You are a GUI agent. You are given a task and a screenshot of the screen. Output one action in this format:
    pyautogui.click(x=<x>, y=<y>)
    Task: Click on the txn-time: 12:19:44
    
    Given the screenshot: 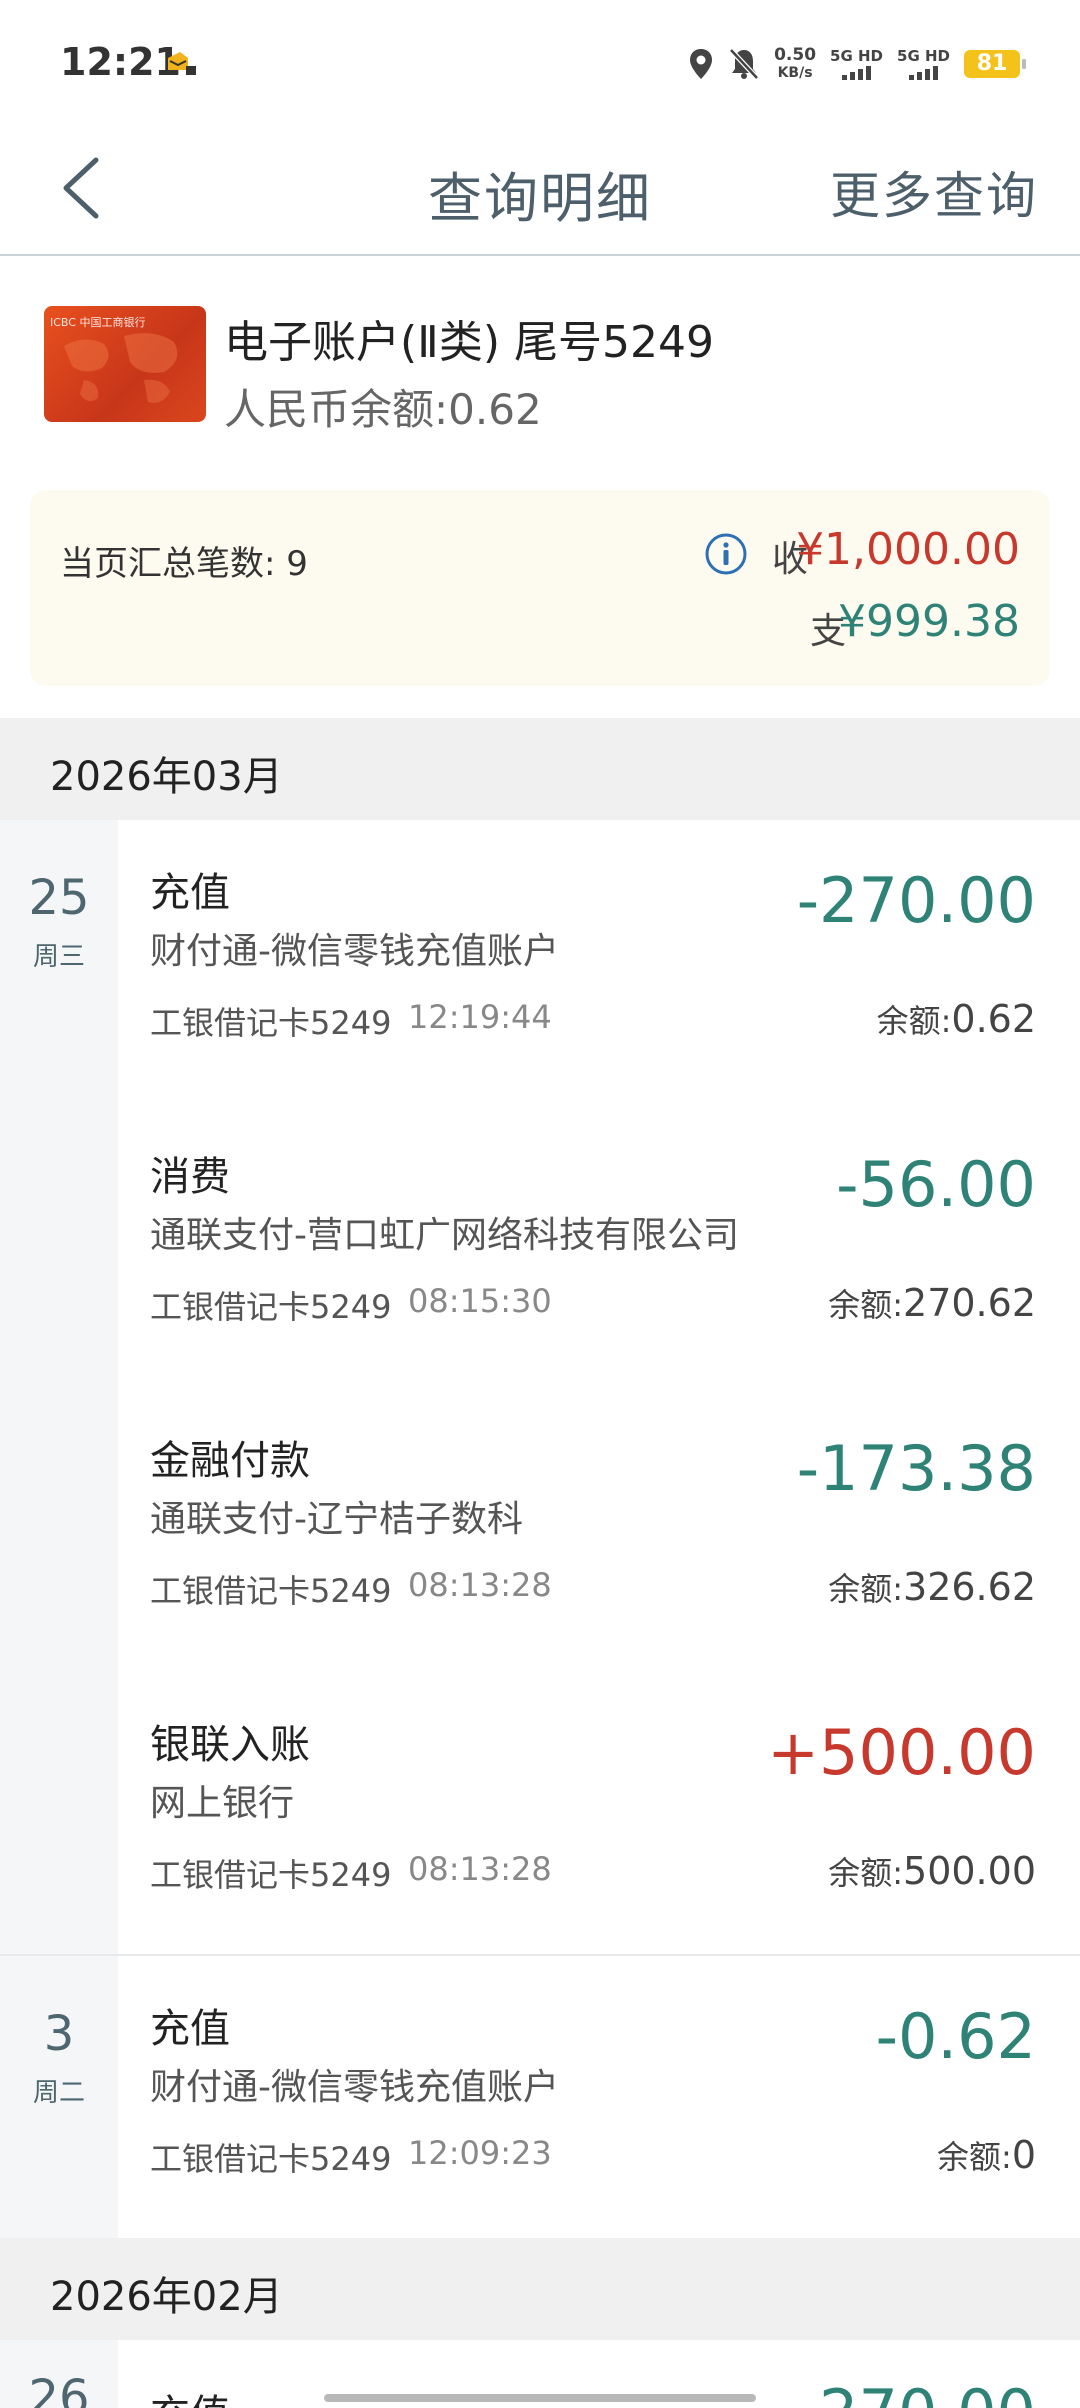 What is the action you would take?
    pyautogui.click(x=480, y=1017)
    